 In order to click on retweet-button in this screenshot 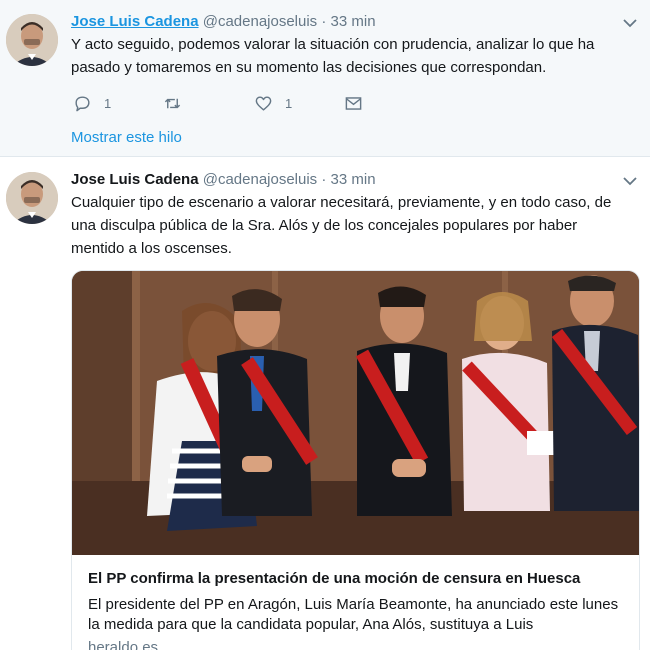, I will do `click(172, 103)`.